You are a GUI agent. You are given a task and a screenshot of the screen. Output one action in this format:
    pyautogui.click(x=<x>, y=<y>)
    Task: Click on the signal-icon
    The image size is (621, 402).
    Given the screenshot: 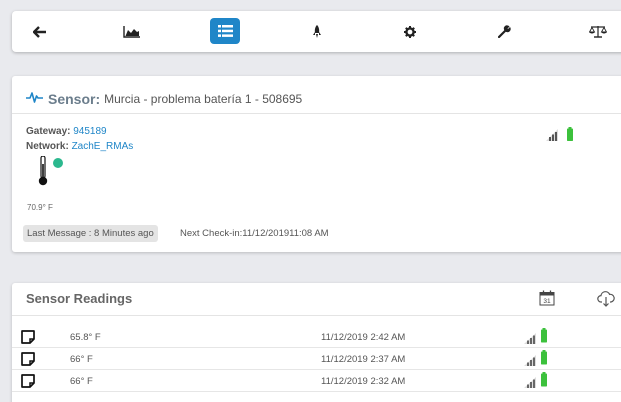 What is the action you would take?
    pyautogui.click(x=552, y=137)
    